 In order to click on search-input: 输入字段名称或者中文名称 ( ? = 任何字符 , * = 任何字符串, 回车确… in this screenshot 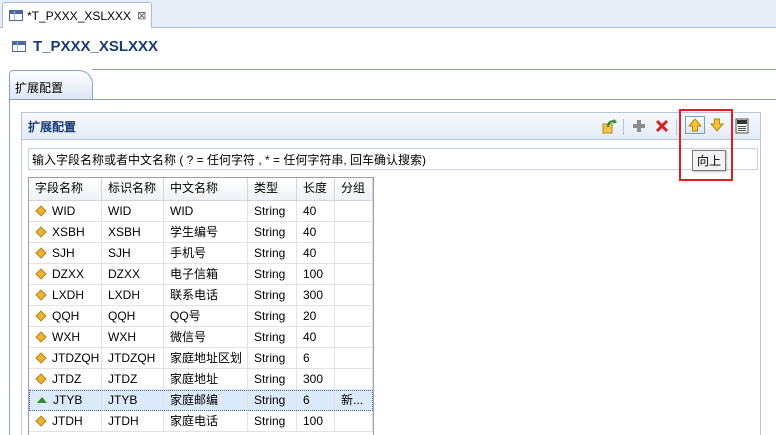, I will do `click(393, 159)`.